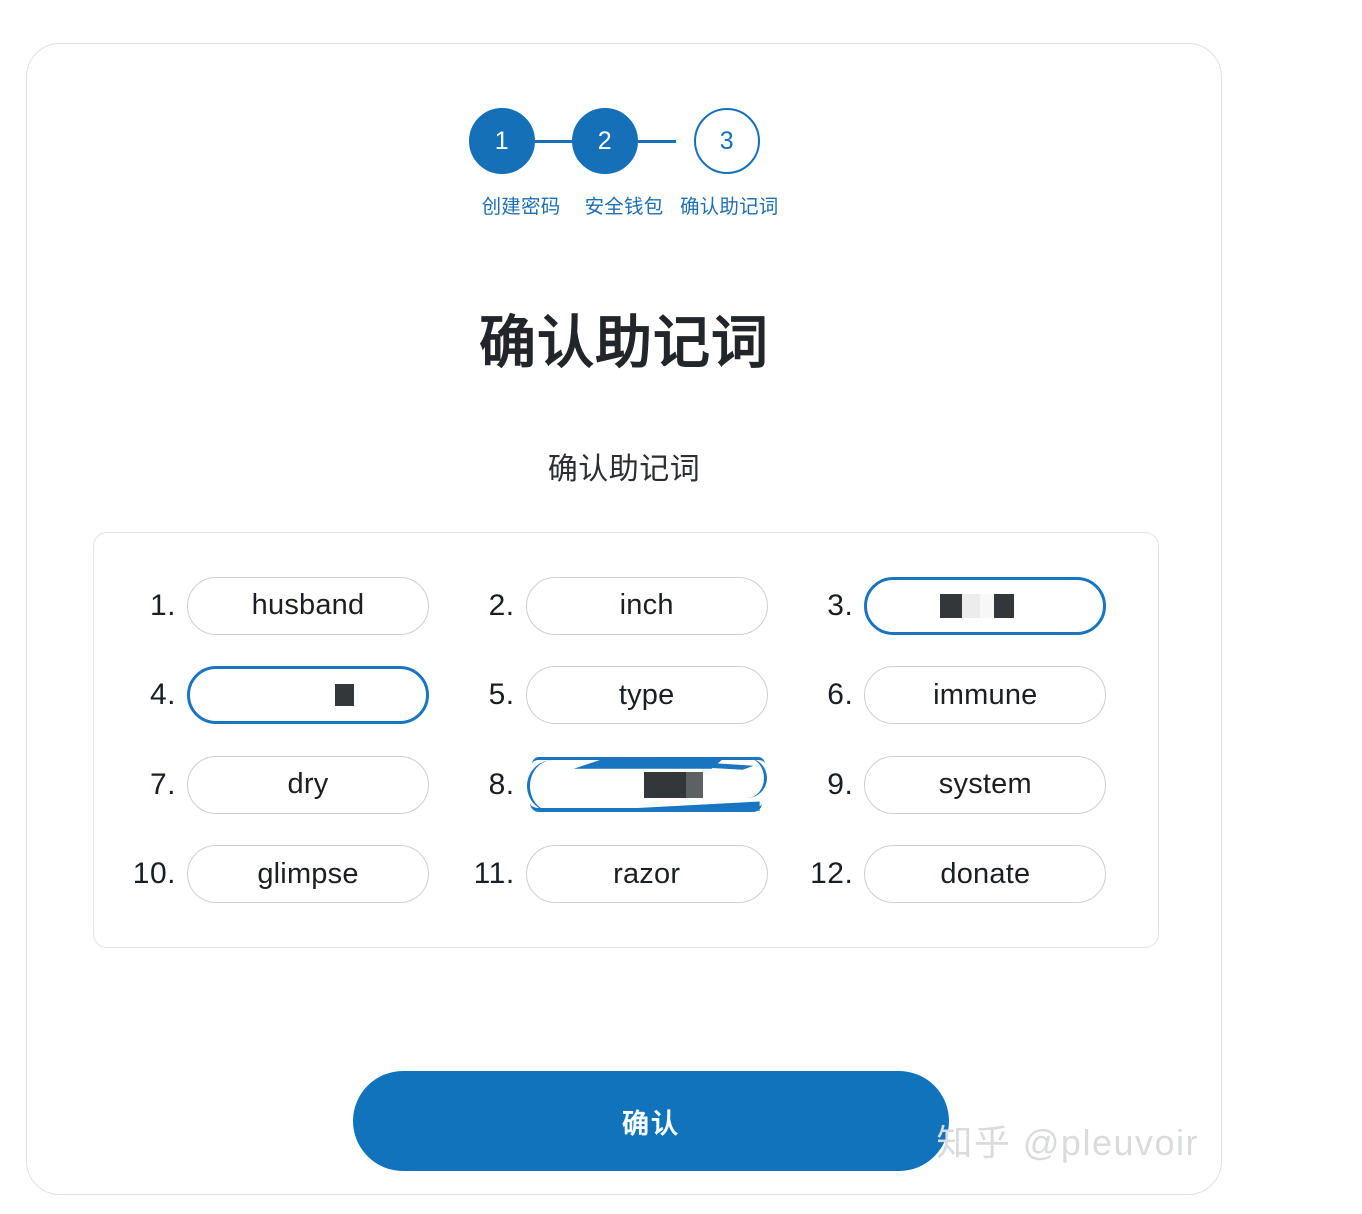  What do you see at coordinates (162, 784) in the screenshot?
I see `mnemonic-index-7: 7.` at bounding box center [162, 784].